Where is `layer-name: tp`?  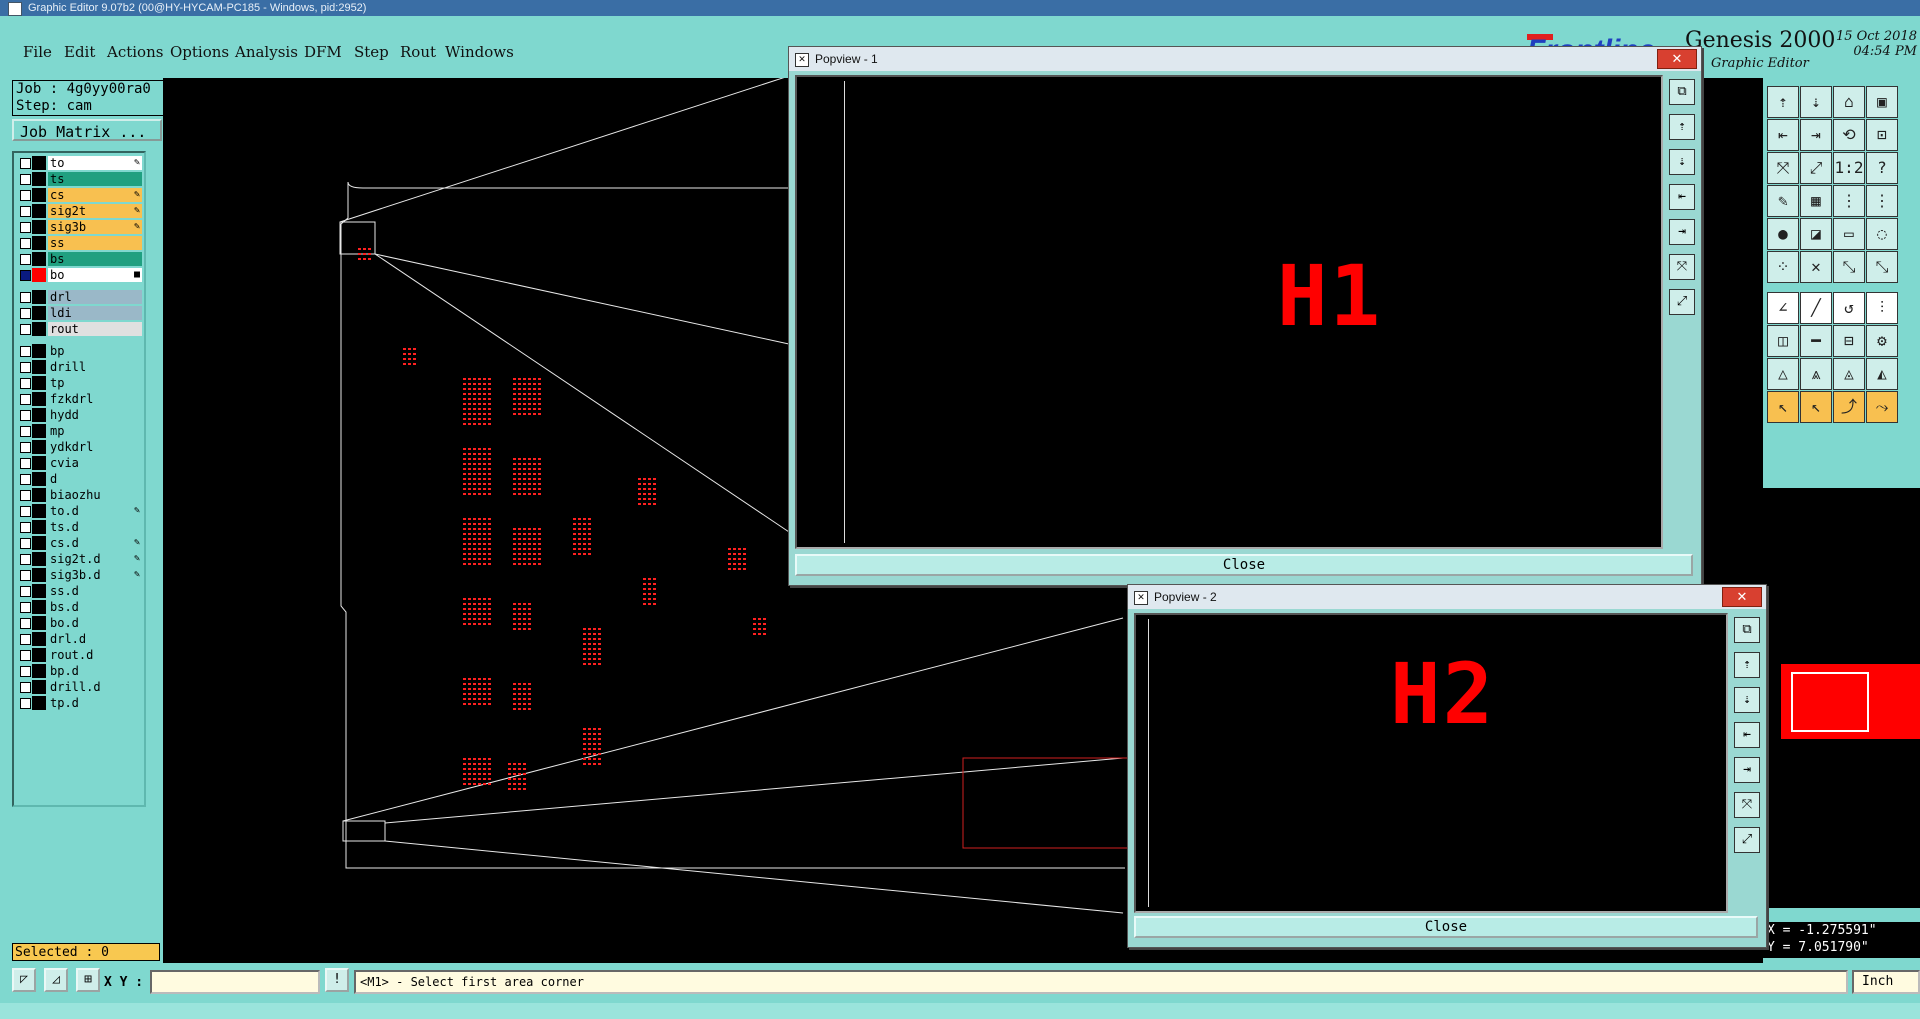
layer-name: tp is located at coordinates (95, 383).